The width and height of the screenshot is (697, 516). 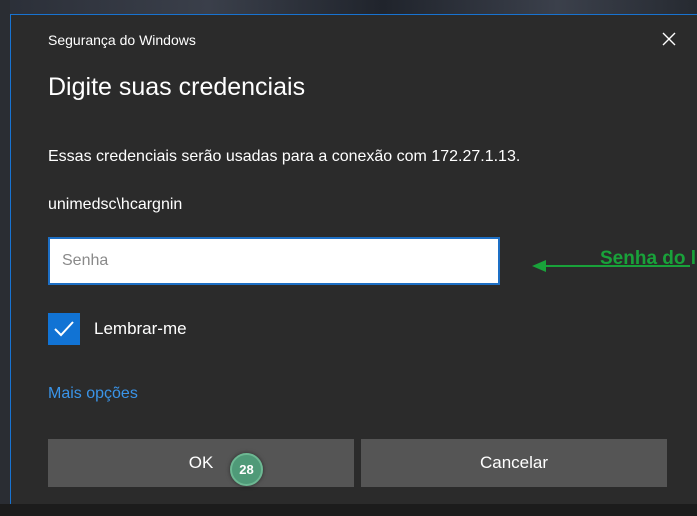 I want to click on ok-button-label: OK, so click(x=201, y=462).